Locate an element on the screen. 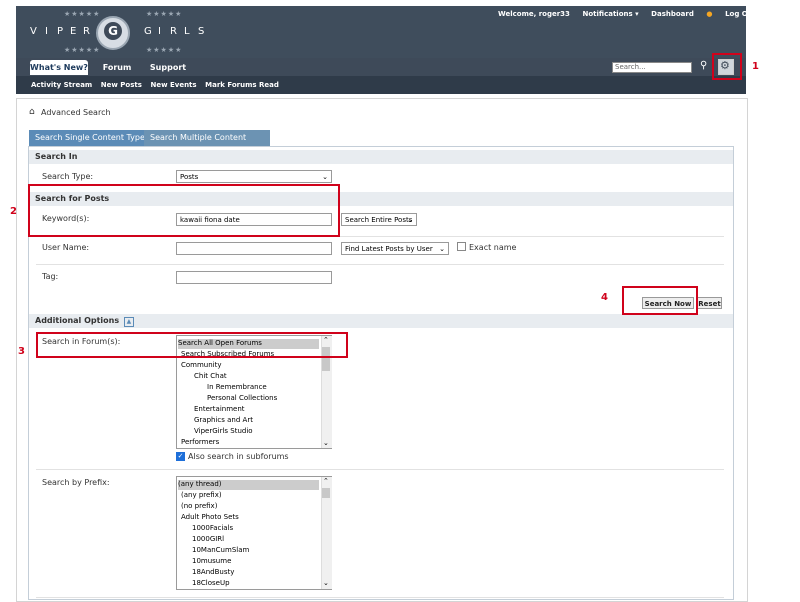 Image resolution: width=800 pixels, height=602 pixels. list-item: 1000Facials is located at coordinates (212, 528).